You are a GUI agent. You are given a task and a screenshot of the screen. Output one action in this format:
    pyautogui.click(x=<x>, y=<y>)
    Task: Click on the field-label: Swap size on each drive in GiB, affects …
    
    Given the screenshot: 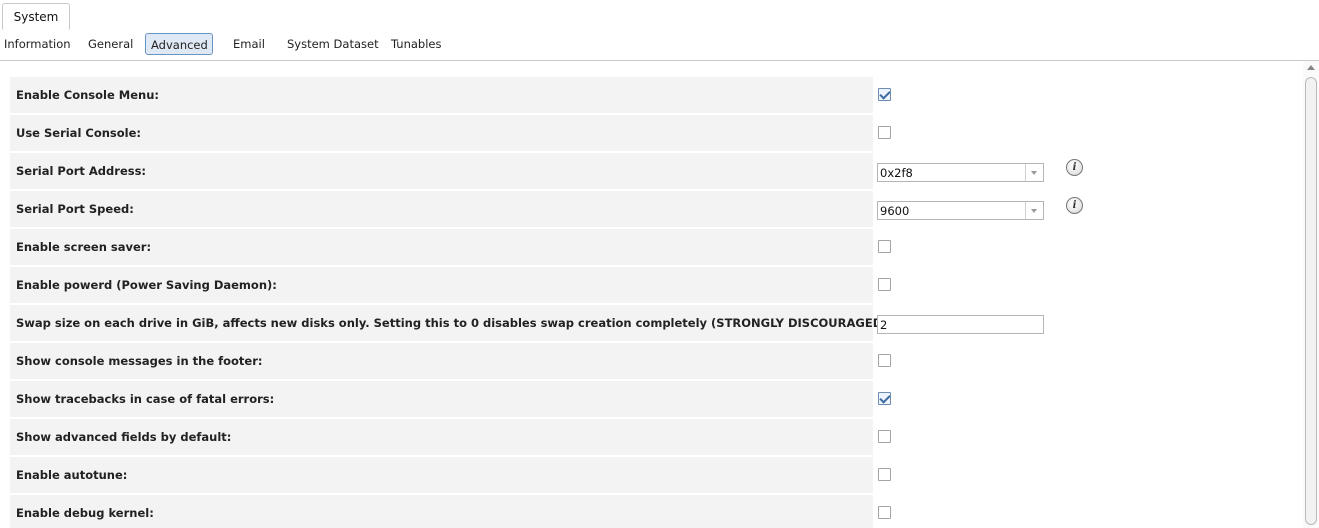 What is the action you would take?
    pyautogui.click(x=451, y=323)
    